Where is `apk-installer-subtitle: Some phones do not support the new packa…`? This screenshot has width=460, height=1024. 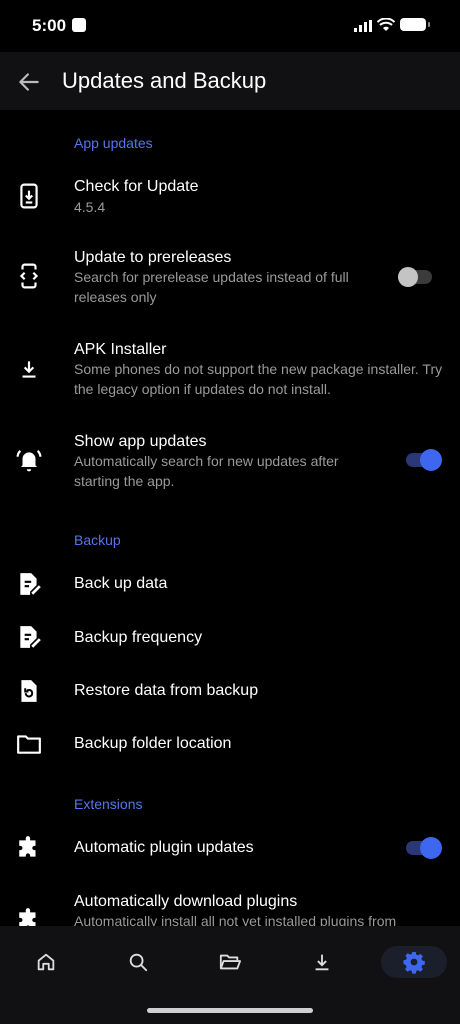
apk-installer-subtitle: Some phones do not support the new packa… is located at coordinates (258, 379).